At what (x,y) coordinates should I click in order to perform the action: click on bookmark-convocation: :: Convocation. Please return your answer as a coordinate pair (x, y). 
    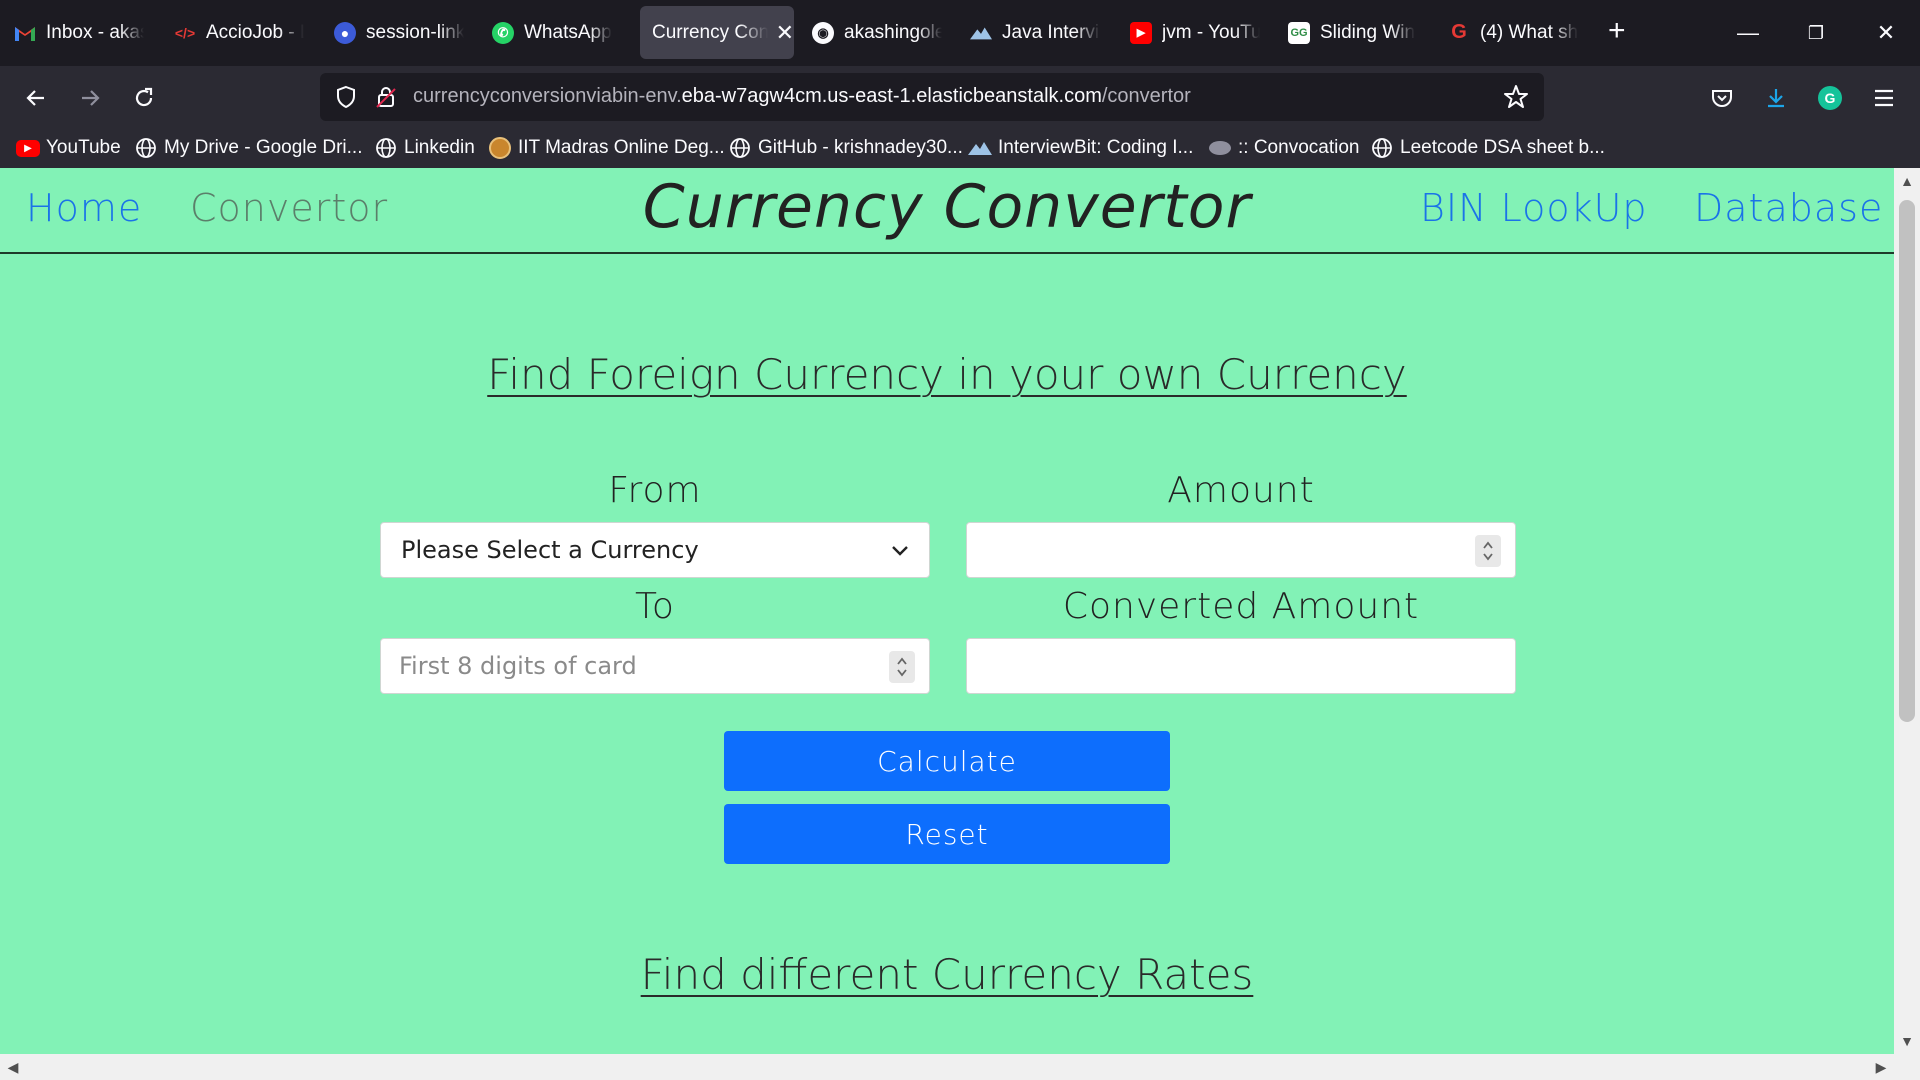
    Looking at the image, I should click on (1283, 148).